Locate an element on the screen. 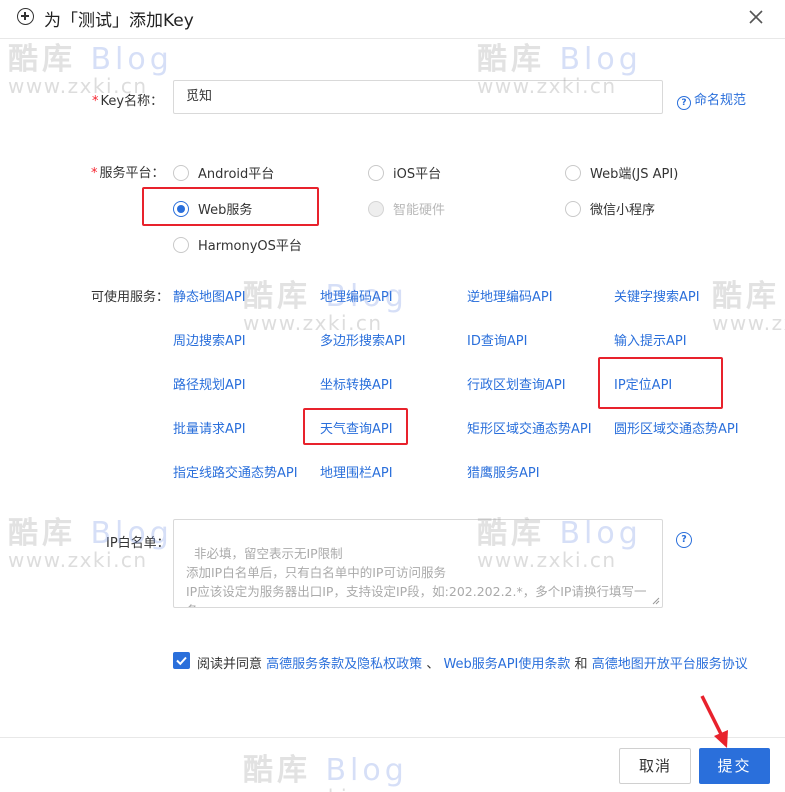 Image resolution: width=785 pixels, height=792 pixels. ip-whitelist-label: IP白名单： is located at coordinates (138, 543).